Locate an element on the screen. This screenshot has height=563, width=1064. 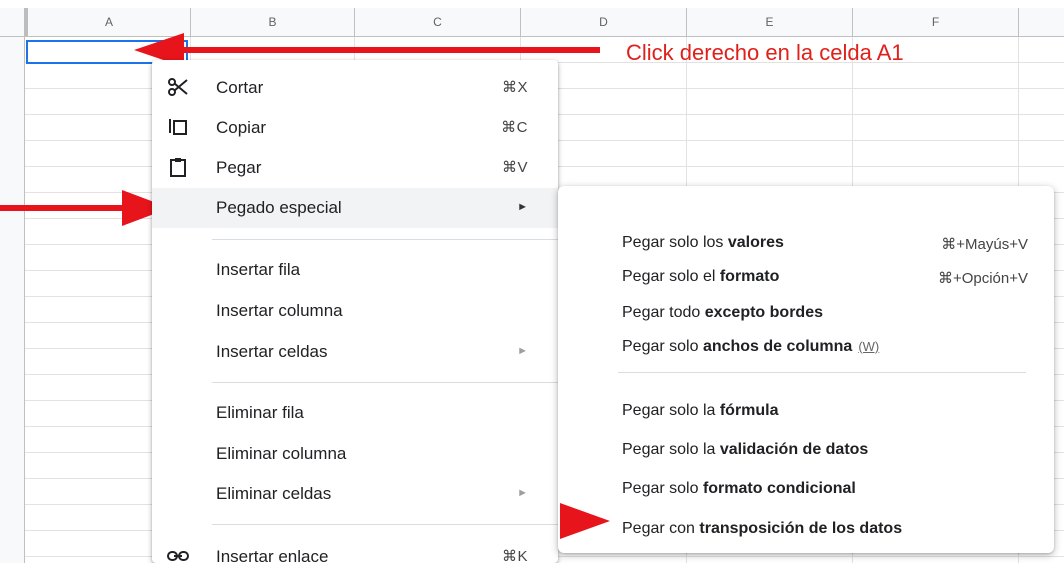
arrow-to-transpose-head is located at coordinates (585, 521).